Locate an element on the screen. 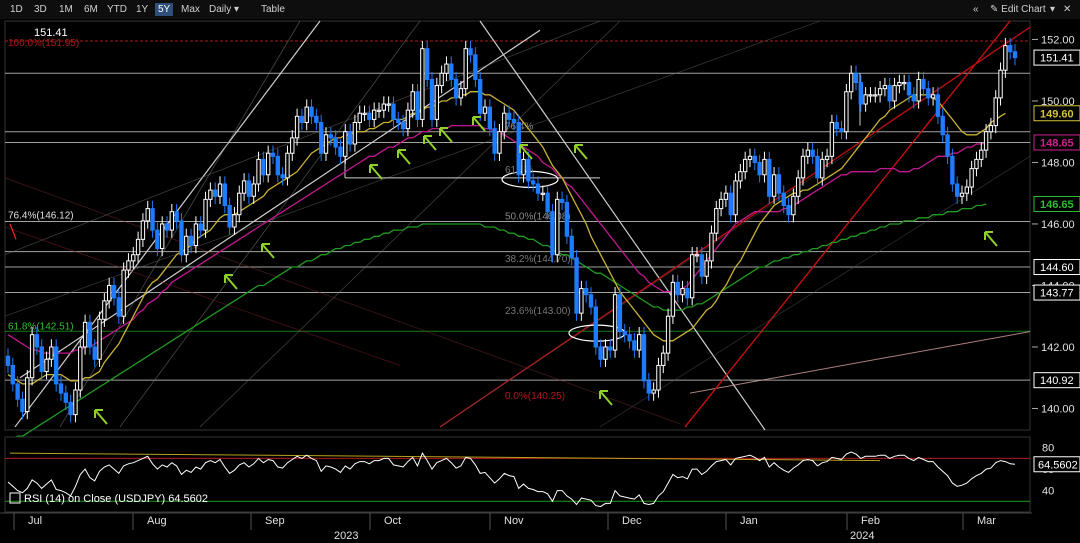 This screenshot has height=543, width=1080. rsi-value-tag: 64.5602 is located at coordinates (1058, 465).